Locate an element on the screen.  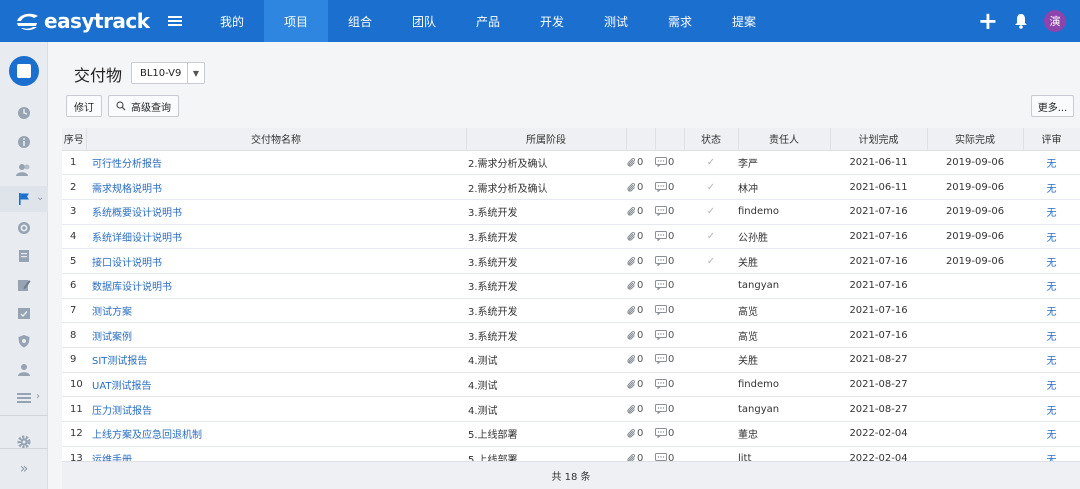
deliverable-name-link: 压力测试报告 is located at coordinates (276, 409).